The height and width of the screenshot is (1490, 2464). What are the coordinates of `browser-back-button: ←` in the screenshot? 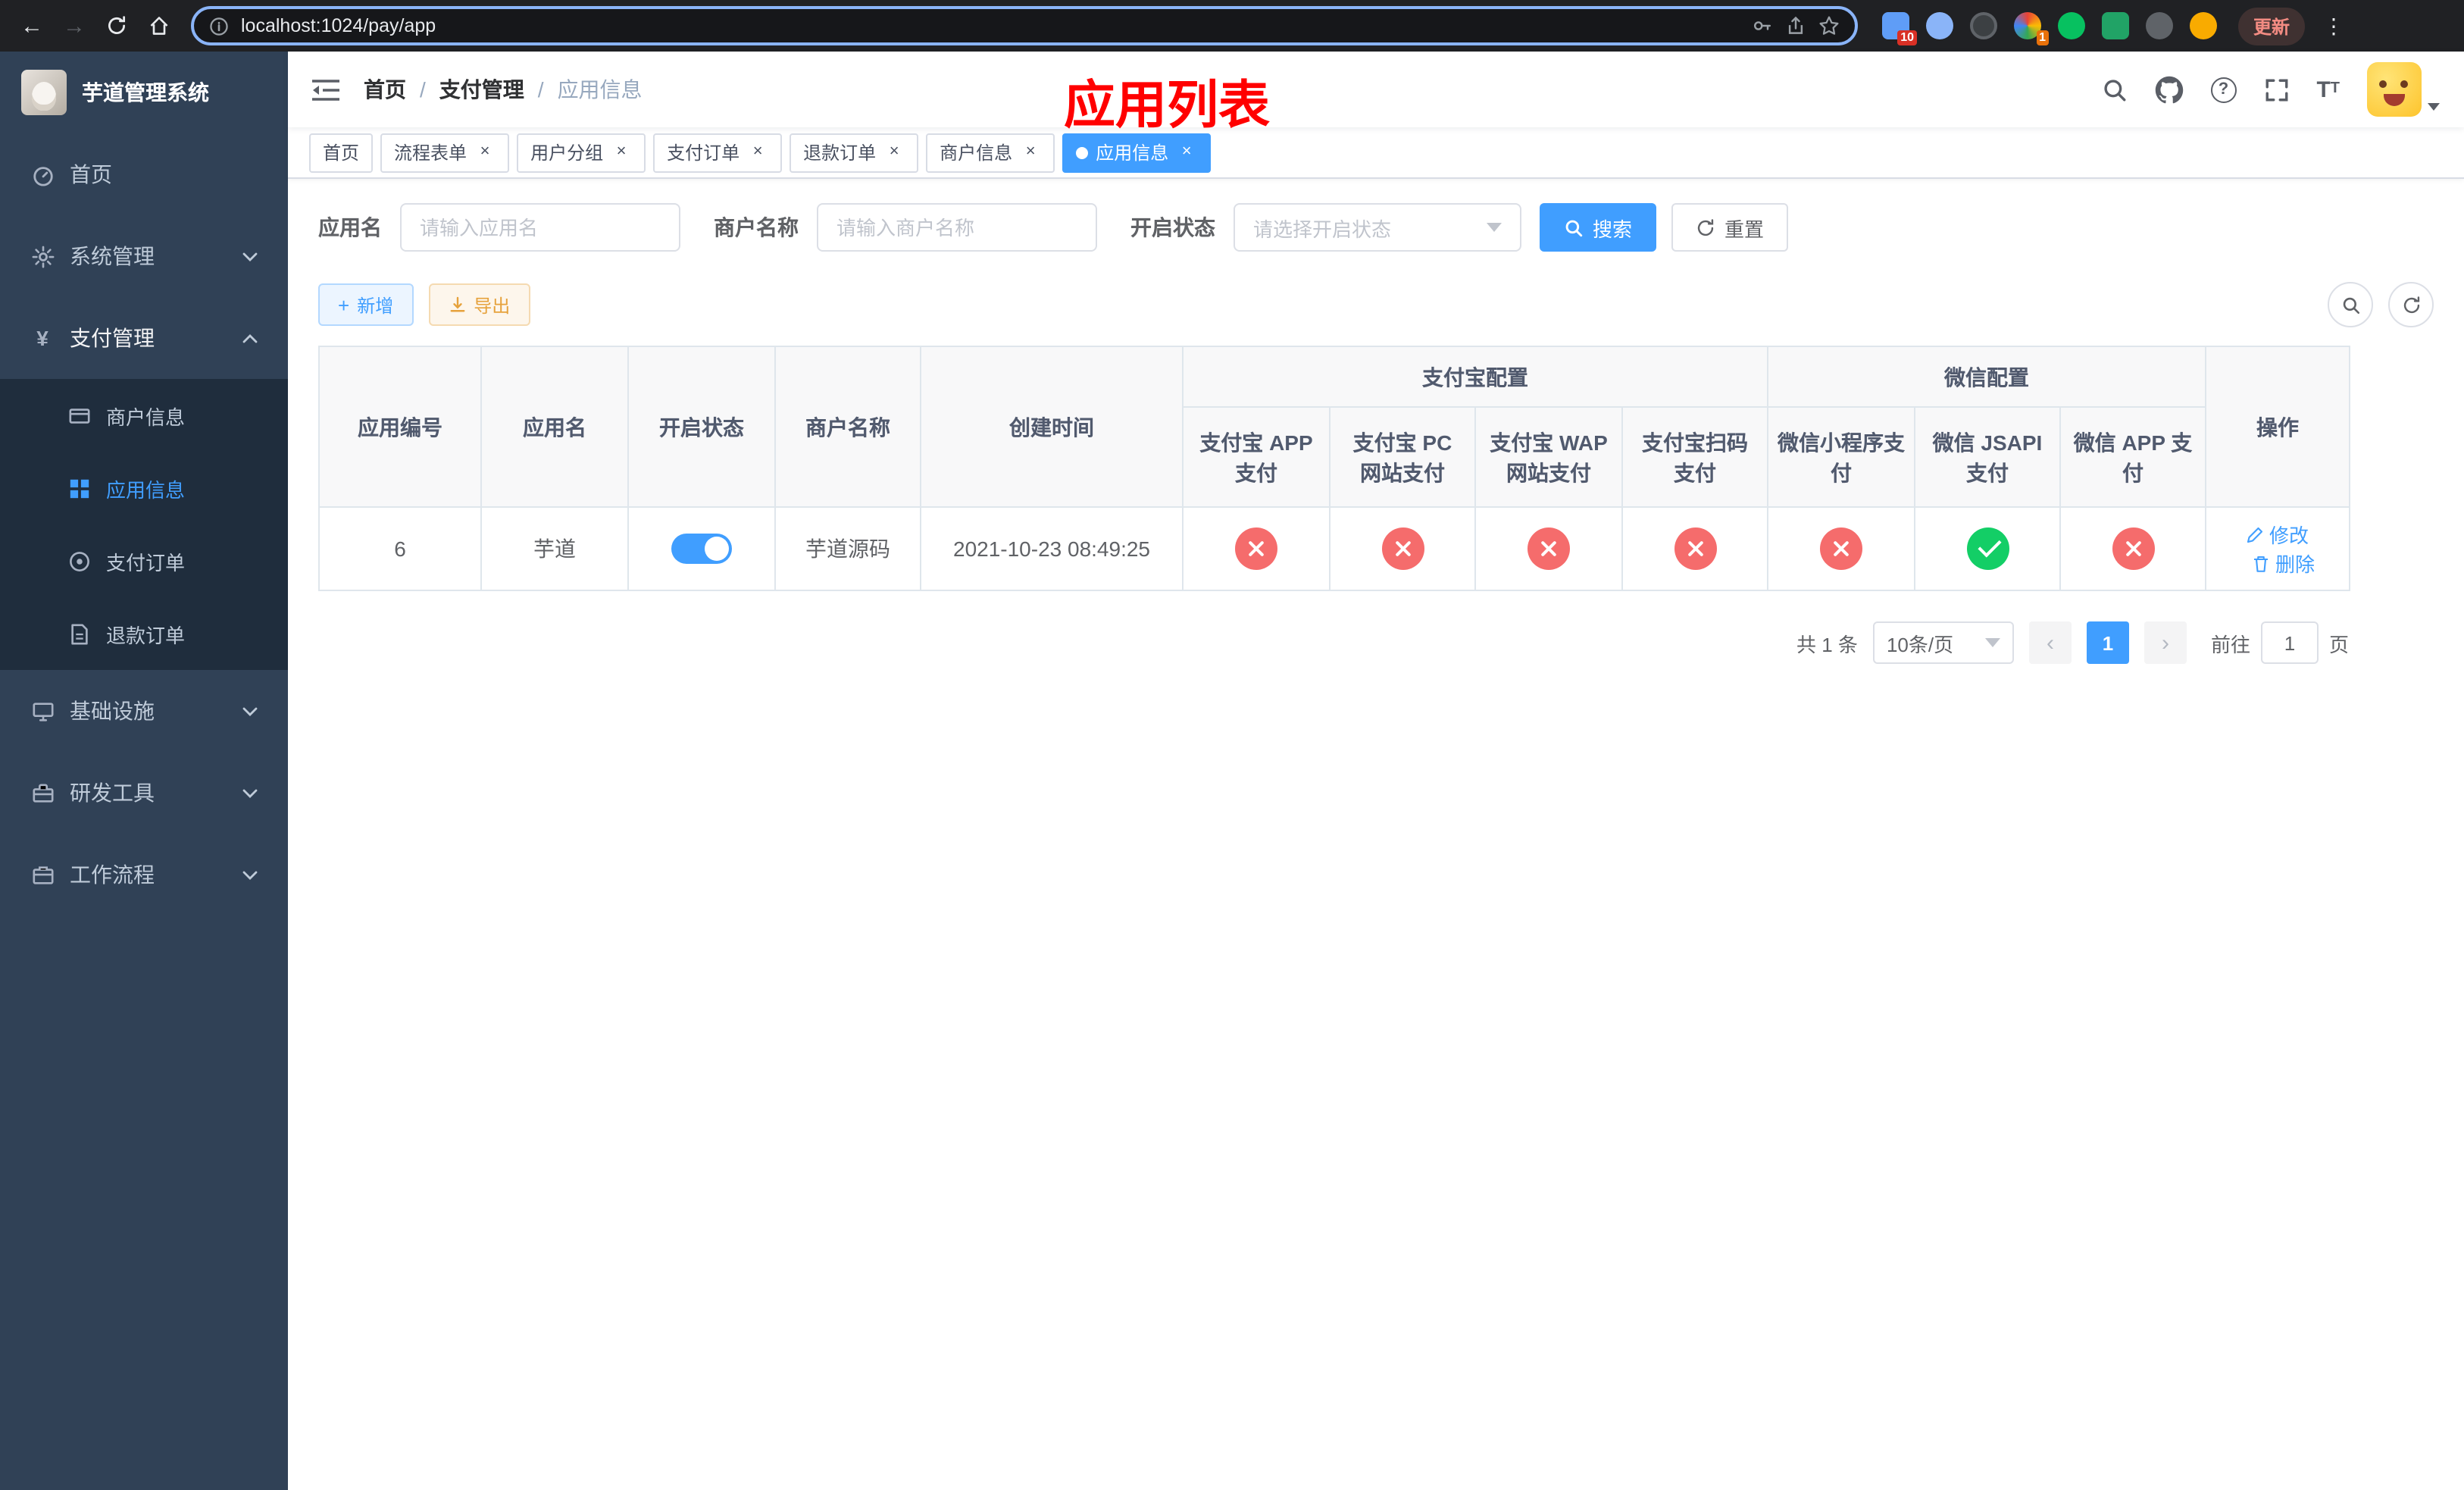 It's located at (32, 26).